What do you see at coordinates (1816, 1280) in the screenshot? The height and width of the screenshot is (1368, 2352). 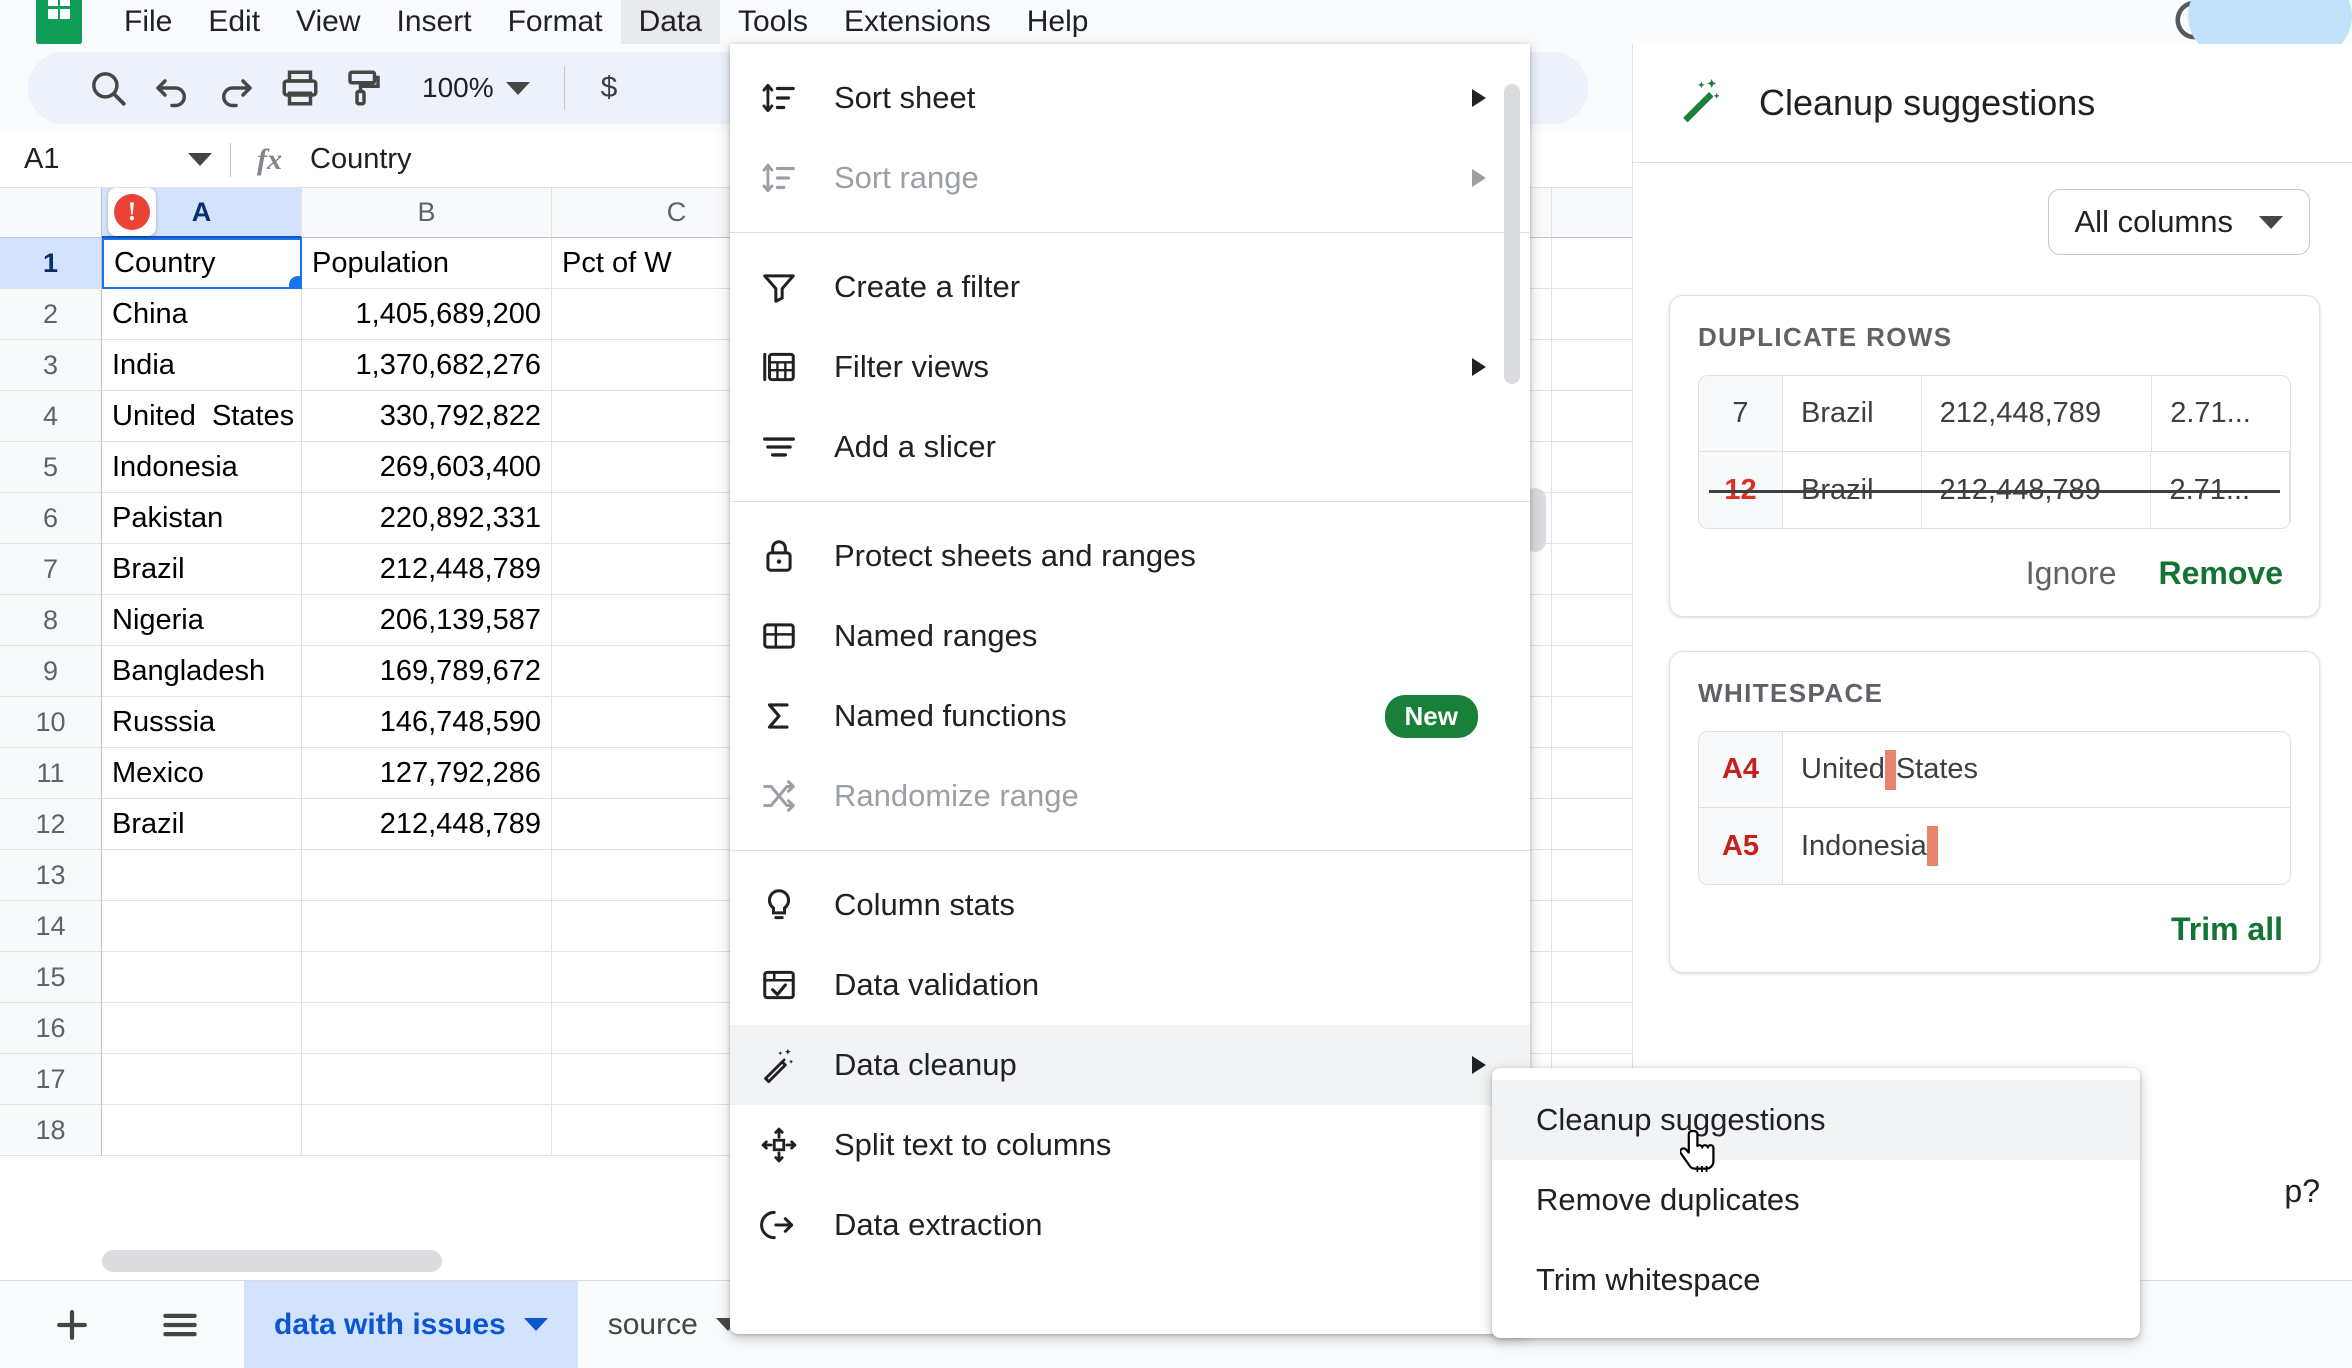 I see `submenu-item-trim-whitespace: Trim whitespace` at bounding box center [1816, 1280].